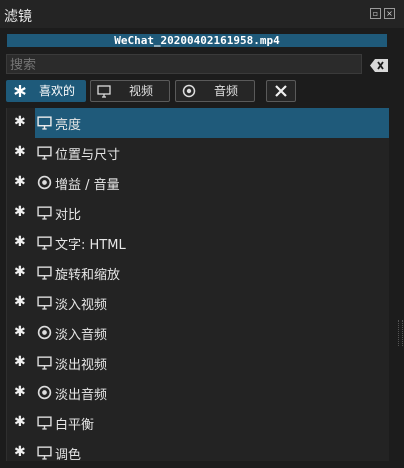 The height and width of the screenshot is (468, 404). I want to click on star-icon, so click(20, 94).